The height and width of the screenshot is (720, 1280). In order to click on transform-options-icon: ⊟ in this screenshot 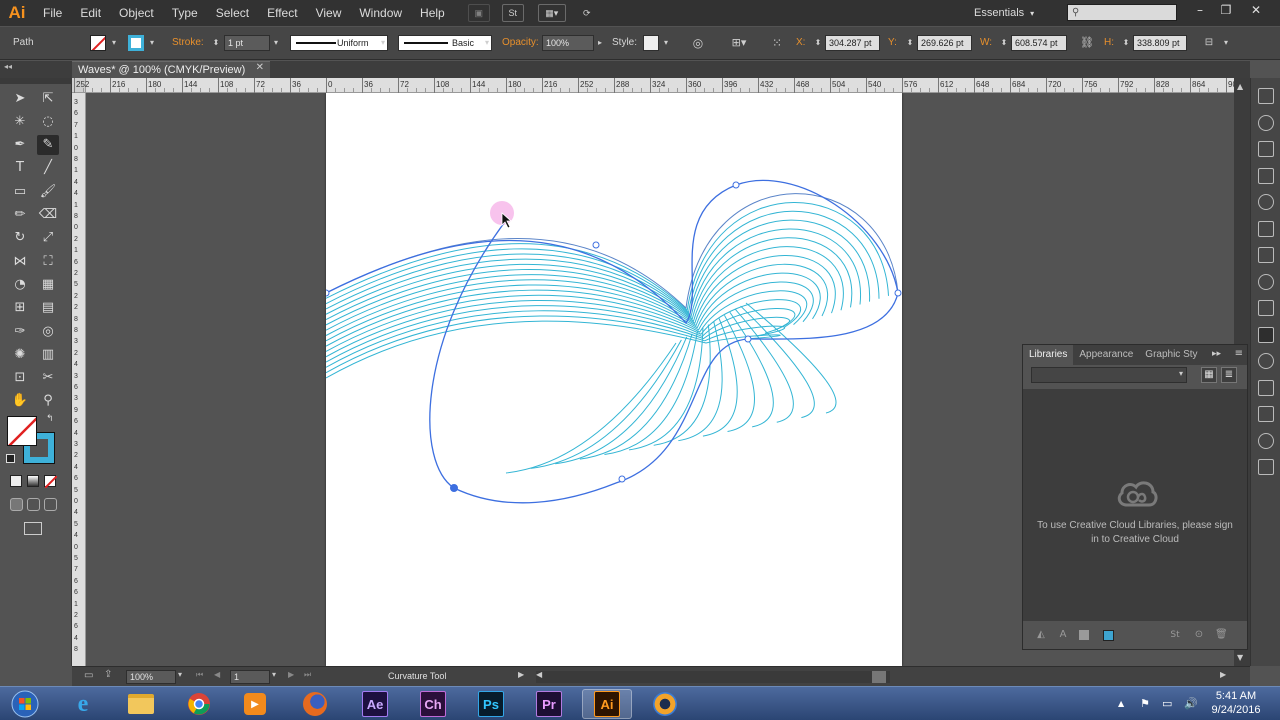, I will do `click(1209, 43)`.